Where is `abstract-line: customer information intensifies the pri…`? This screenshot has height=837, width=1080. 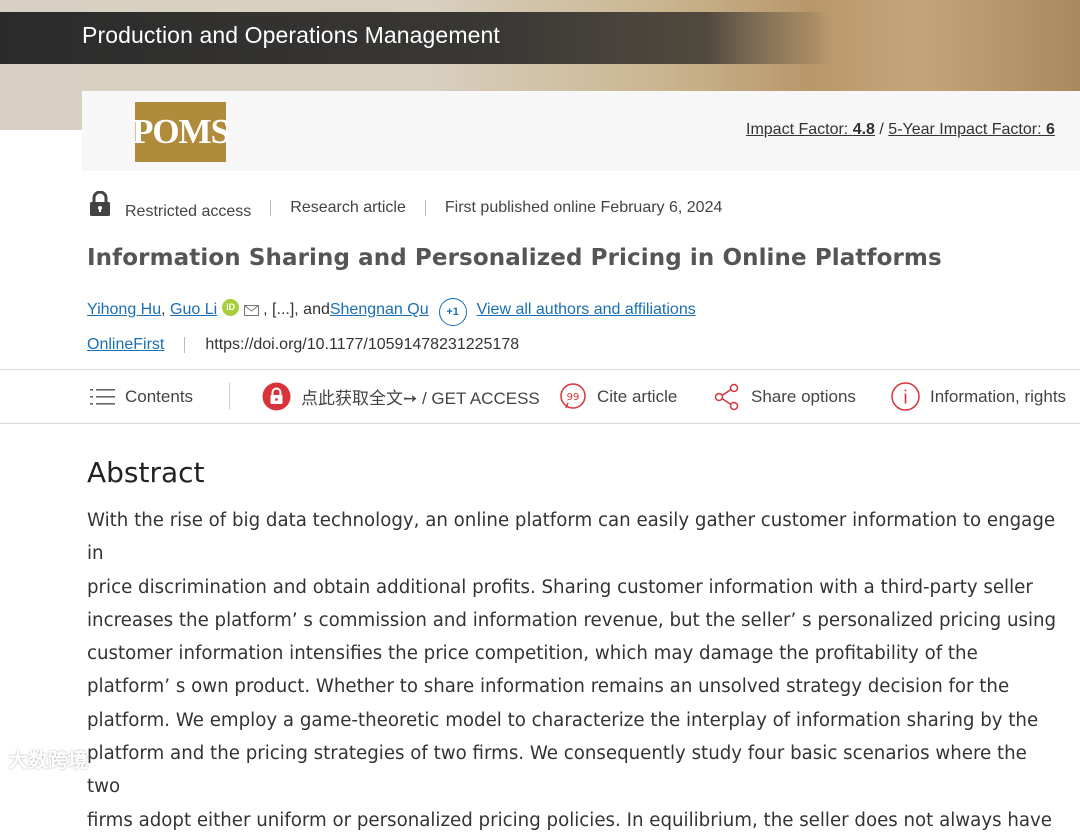
abstract-line: customer information intensifies the pri… is located at coordinates (532, 654).